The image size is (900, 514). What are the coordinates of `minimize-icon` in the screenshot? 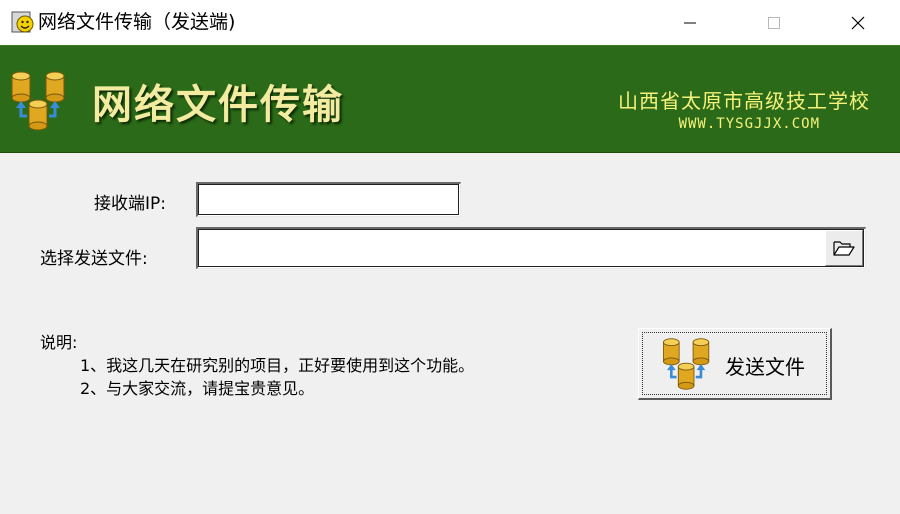 It's located at (690, 22).